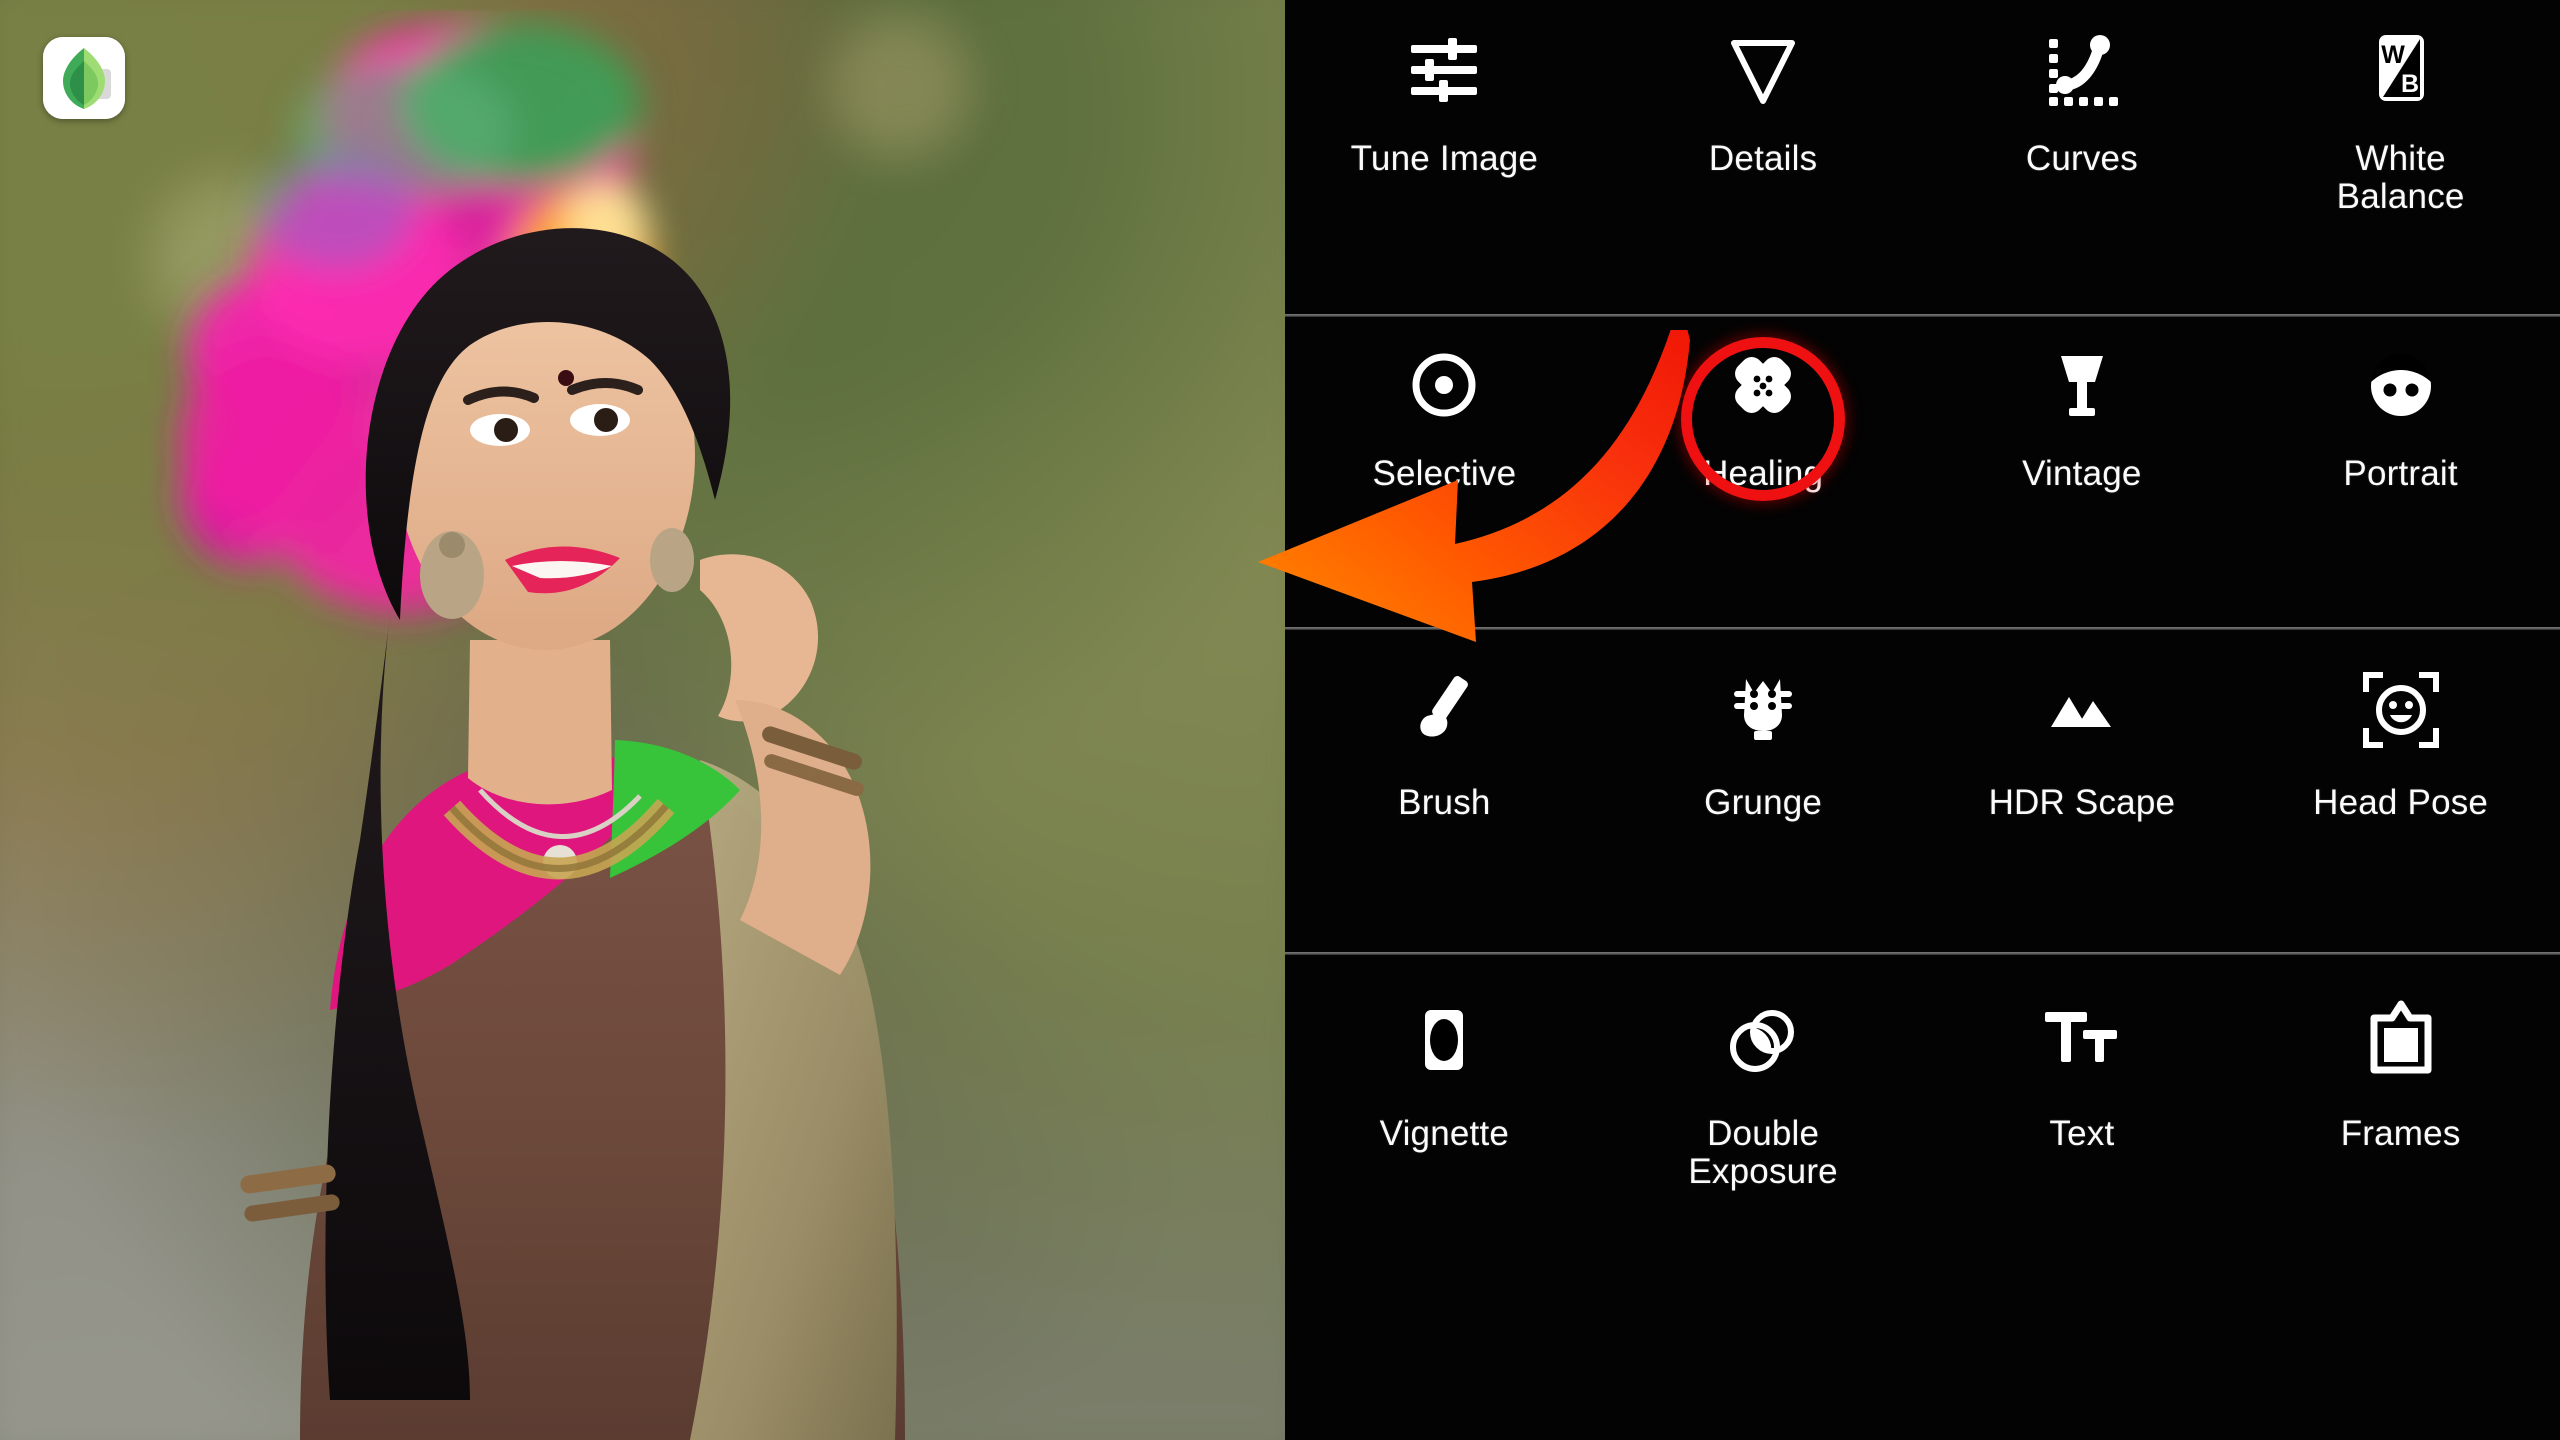 This screenshot has height=1440, width=2560. I want to click on tool-label: White Balance, so click(2400, 177).